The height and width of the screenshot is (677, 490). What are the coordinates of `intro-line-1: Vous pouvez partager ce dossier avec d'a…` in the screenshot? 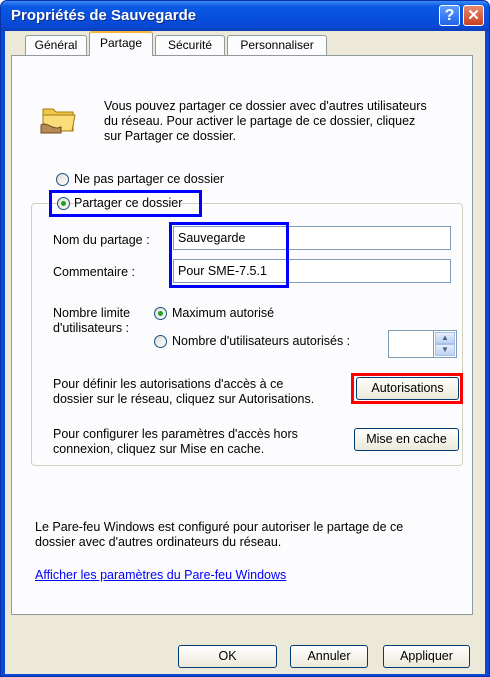 It's located at (265, 106).